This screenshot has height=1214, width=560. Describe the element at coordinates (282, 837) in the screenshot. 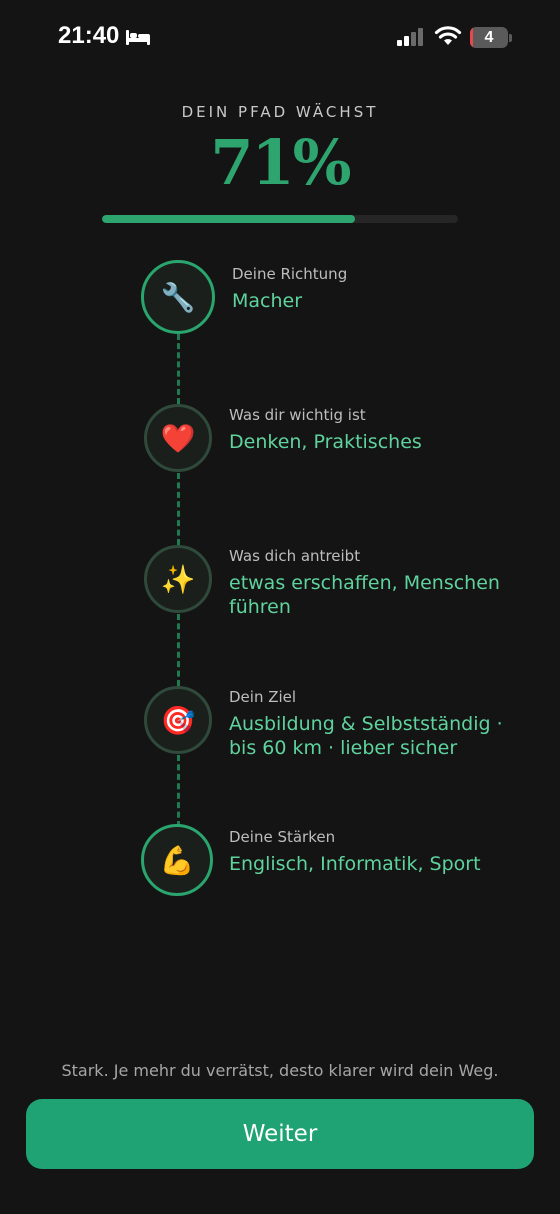

I see `step-label: Deine Stärken` at that location.